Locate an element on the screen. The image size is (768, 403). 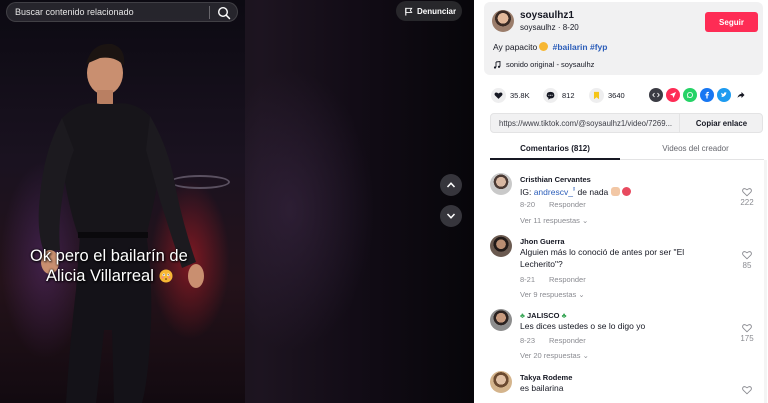
like-count: 35.8K is located at coordinates (520, 95).